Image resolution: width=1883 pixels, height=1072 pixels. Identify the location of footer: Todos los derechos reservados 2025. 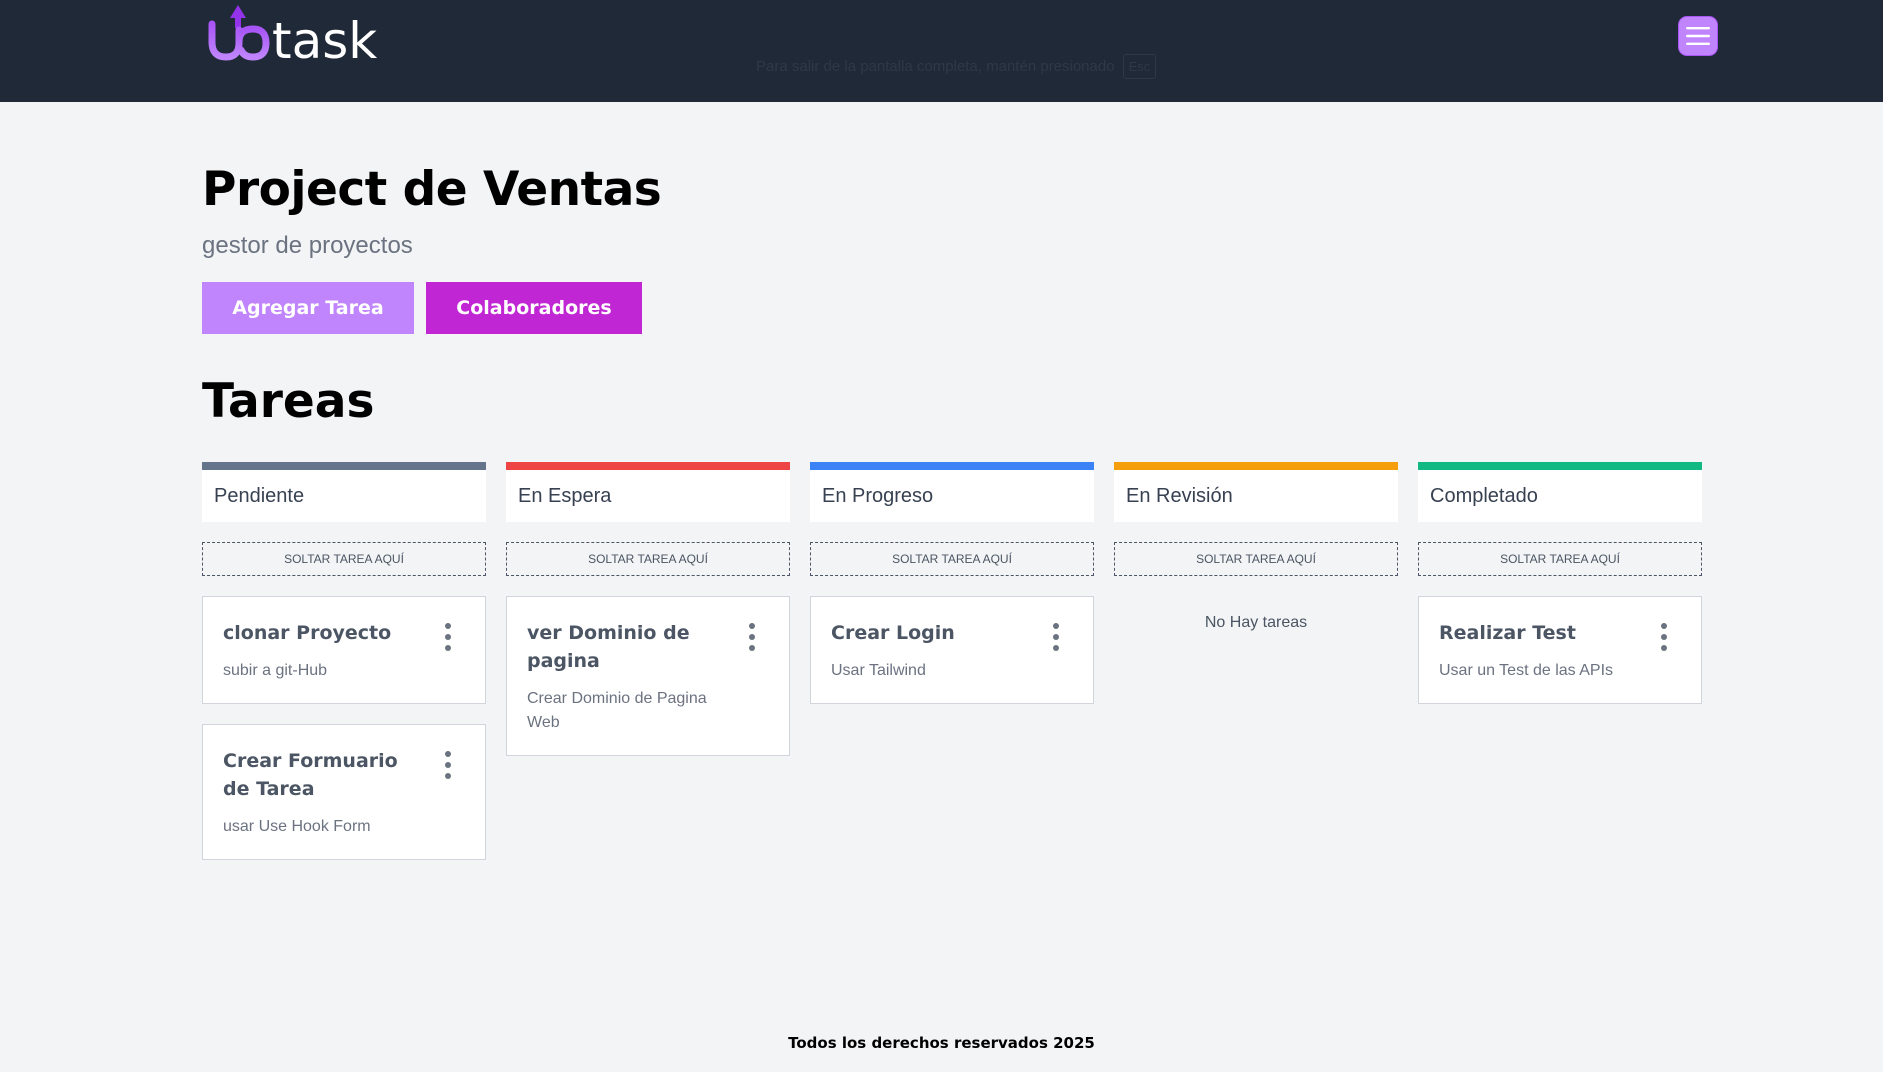
(941, 1043).